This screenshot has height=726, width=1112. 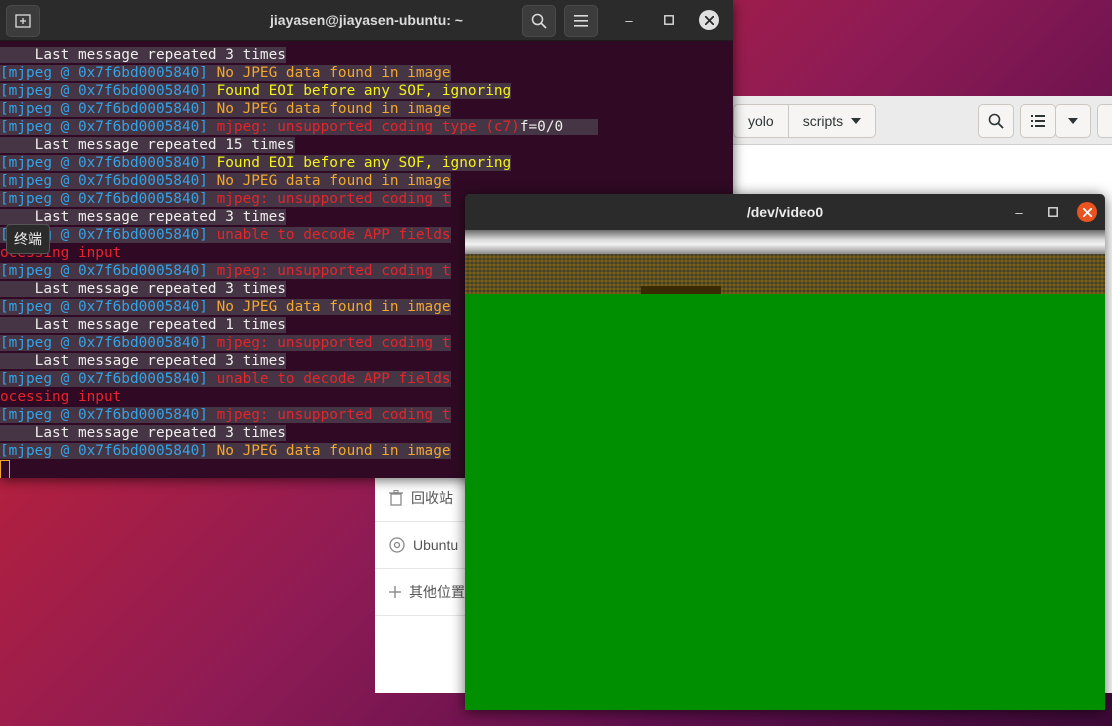 What do you see at coordinates (436, 545) in the screenshot?
I see `sidebar-item-label: Ubuntu` at bounding box center [436, 545].